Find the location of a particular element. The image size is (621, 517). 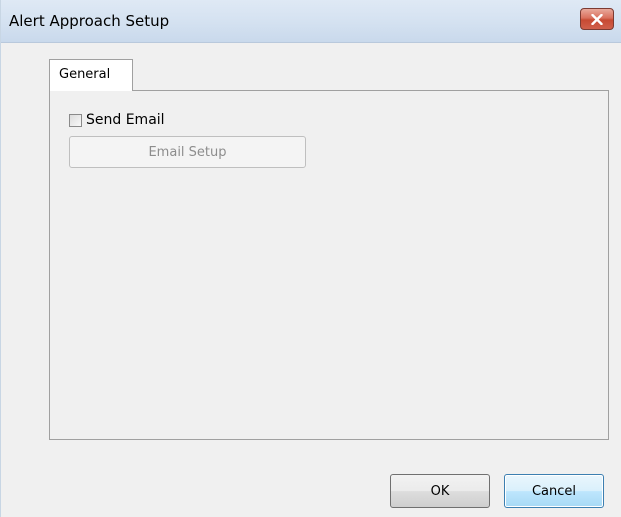

tab-general: General is located at coordinates (91, 75).